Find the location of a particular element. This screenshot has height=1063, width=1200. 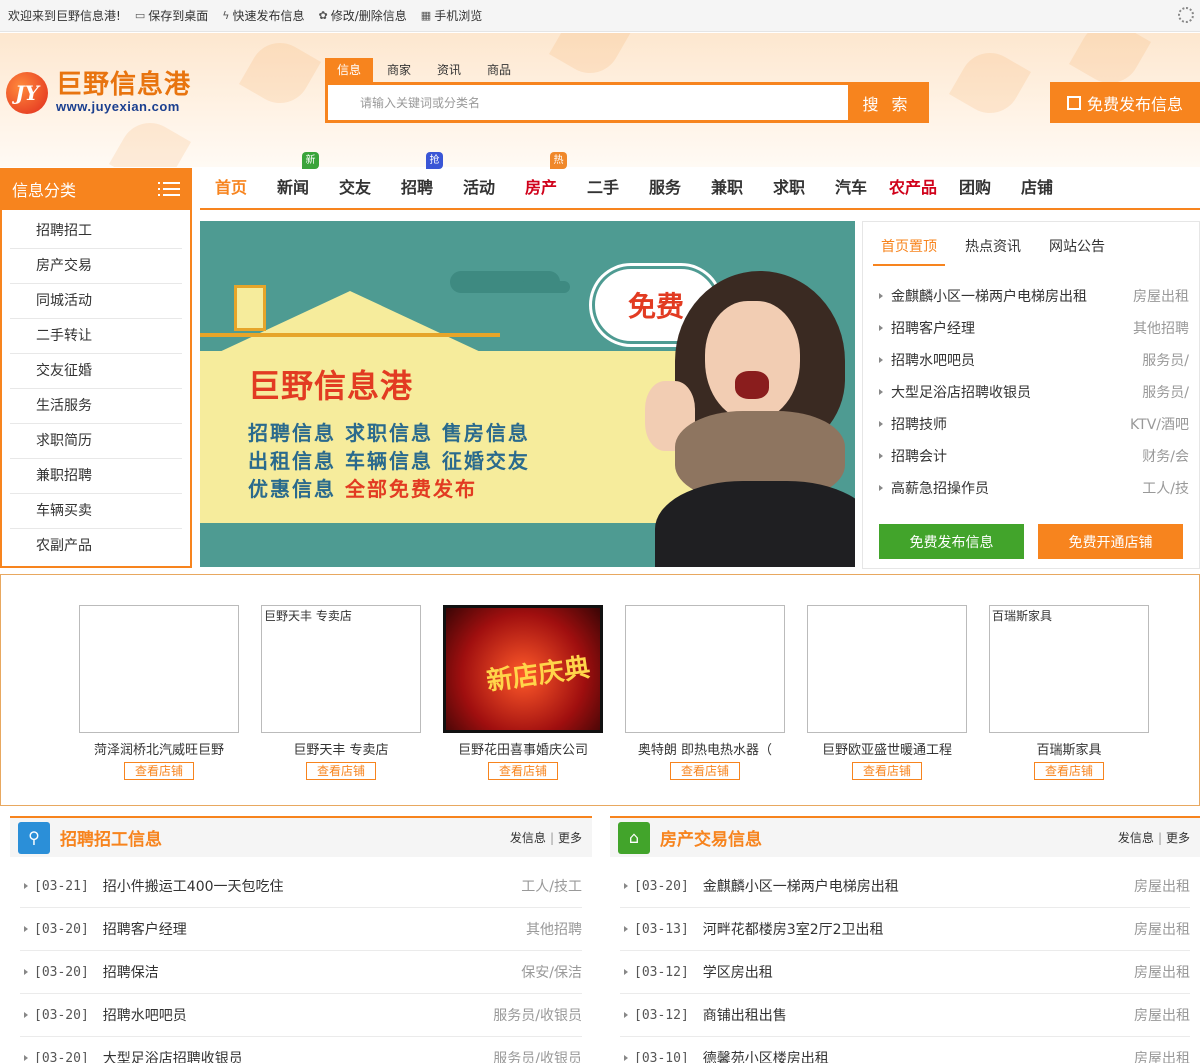

item-title: 商铺出租出售 is located at coordinates (744, 1016).